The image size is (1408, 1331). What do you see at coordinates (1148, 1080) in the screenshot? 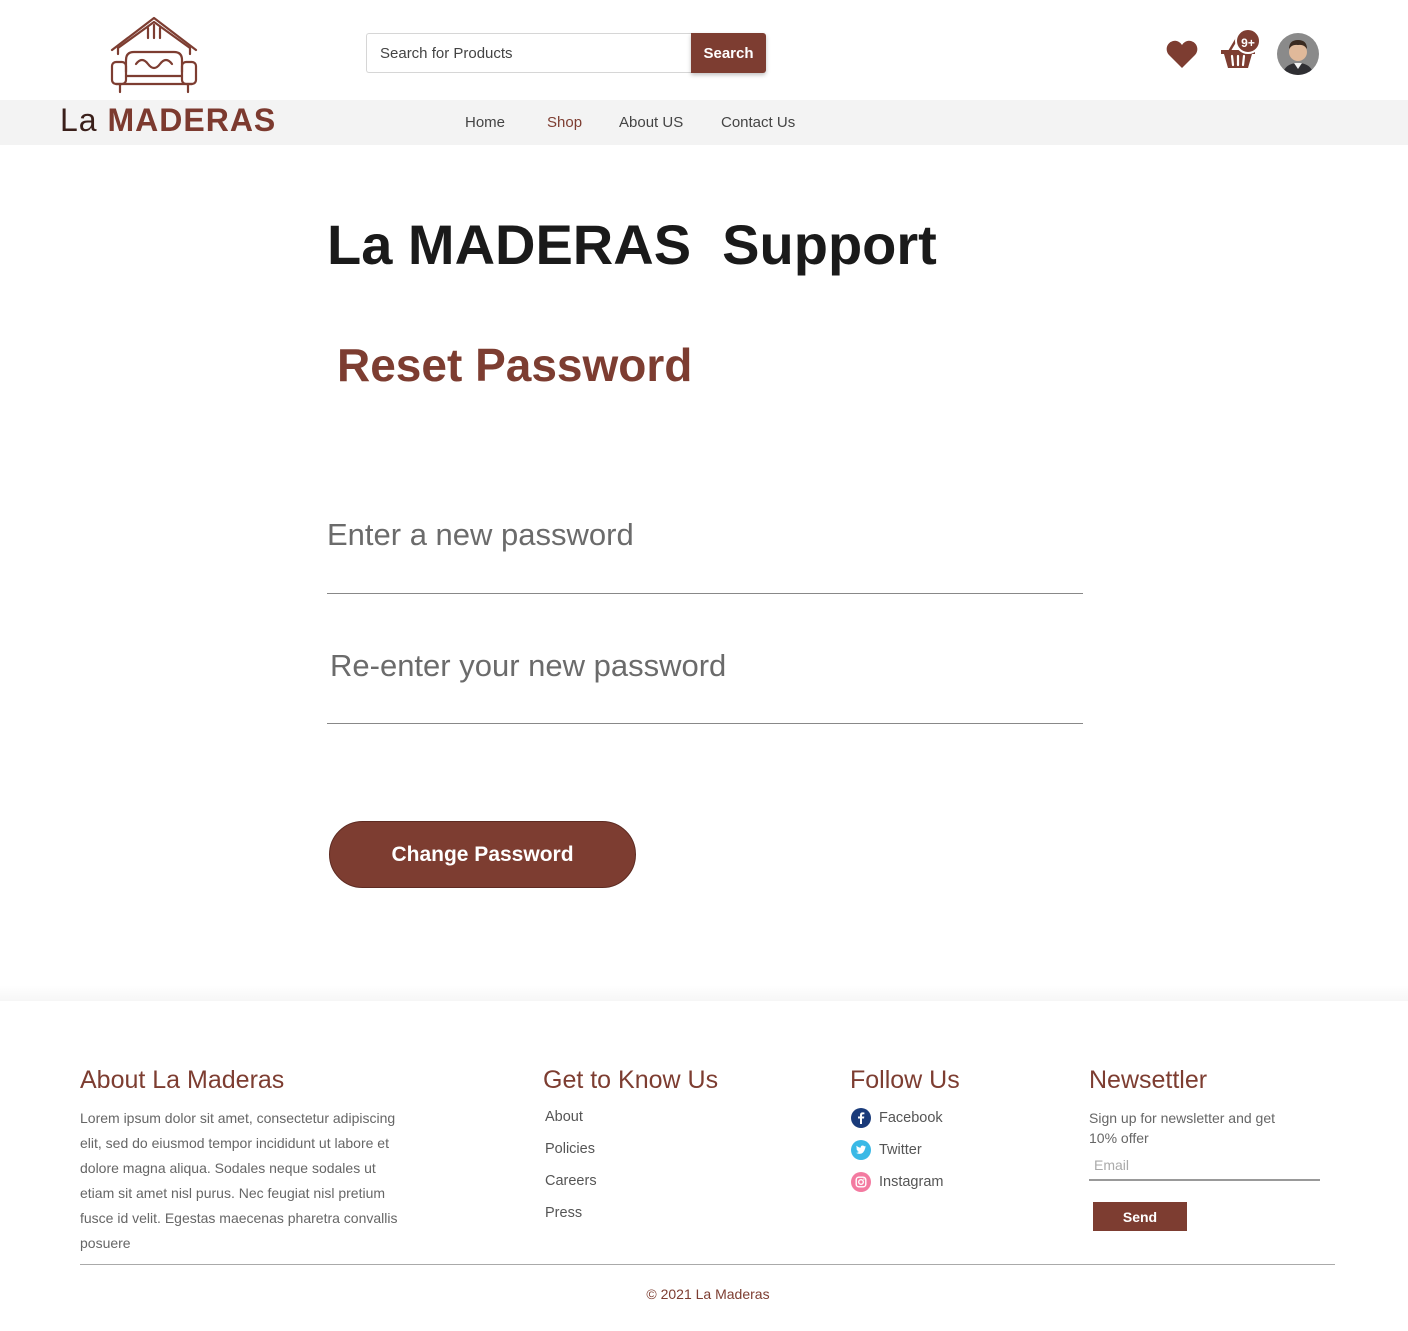
I see `footer-newsletter-title: Newsettler` at bounding box center [1148, 1080].